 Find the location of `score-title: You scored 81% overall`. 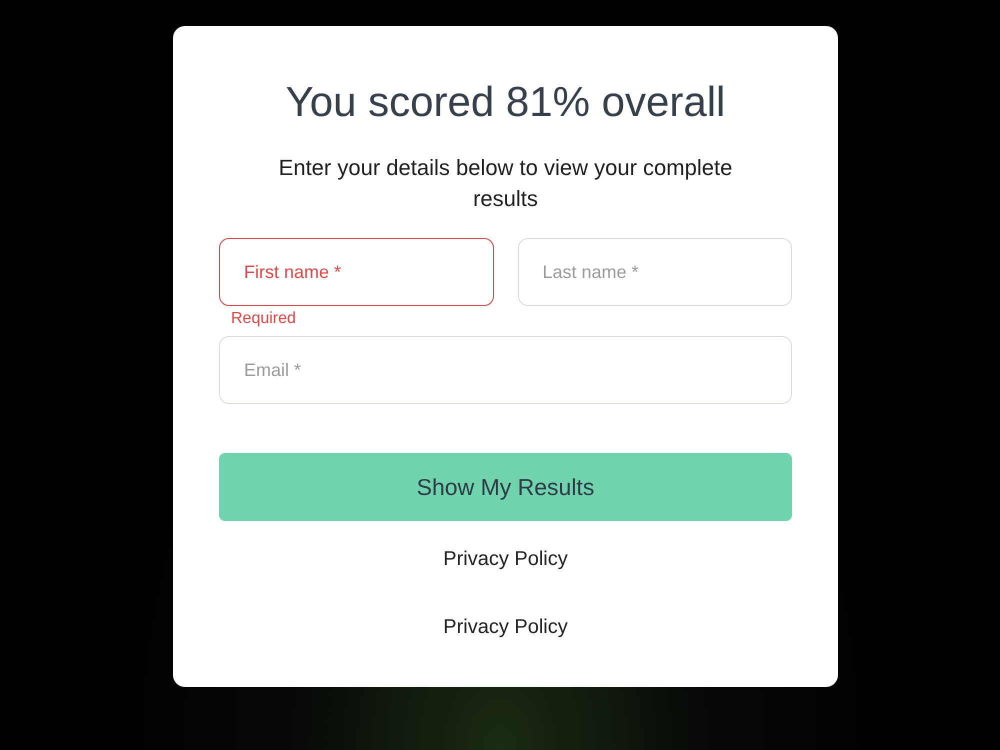

score-title: You scored 81% overall is located at coordinates (506, 102).